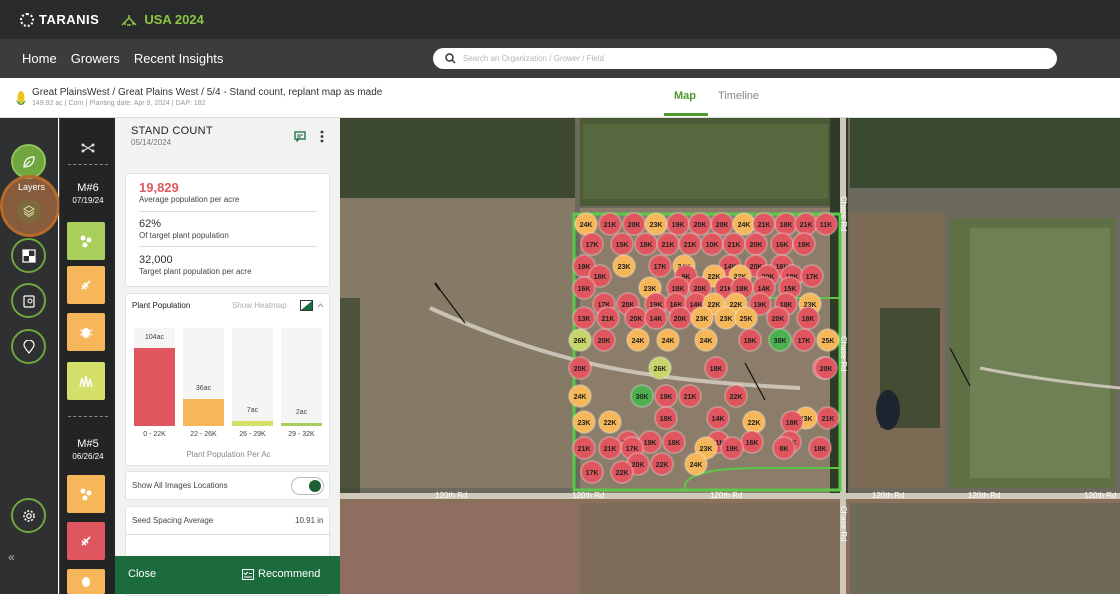 The image size is (1120, 596). What do you see at coordinates (39, 58) in the screenshot?
I see `nav-home: Home` at bounding box center [39, 58].